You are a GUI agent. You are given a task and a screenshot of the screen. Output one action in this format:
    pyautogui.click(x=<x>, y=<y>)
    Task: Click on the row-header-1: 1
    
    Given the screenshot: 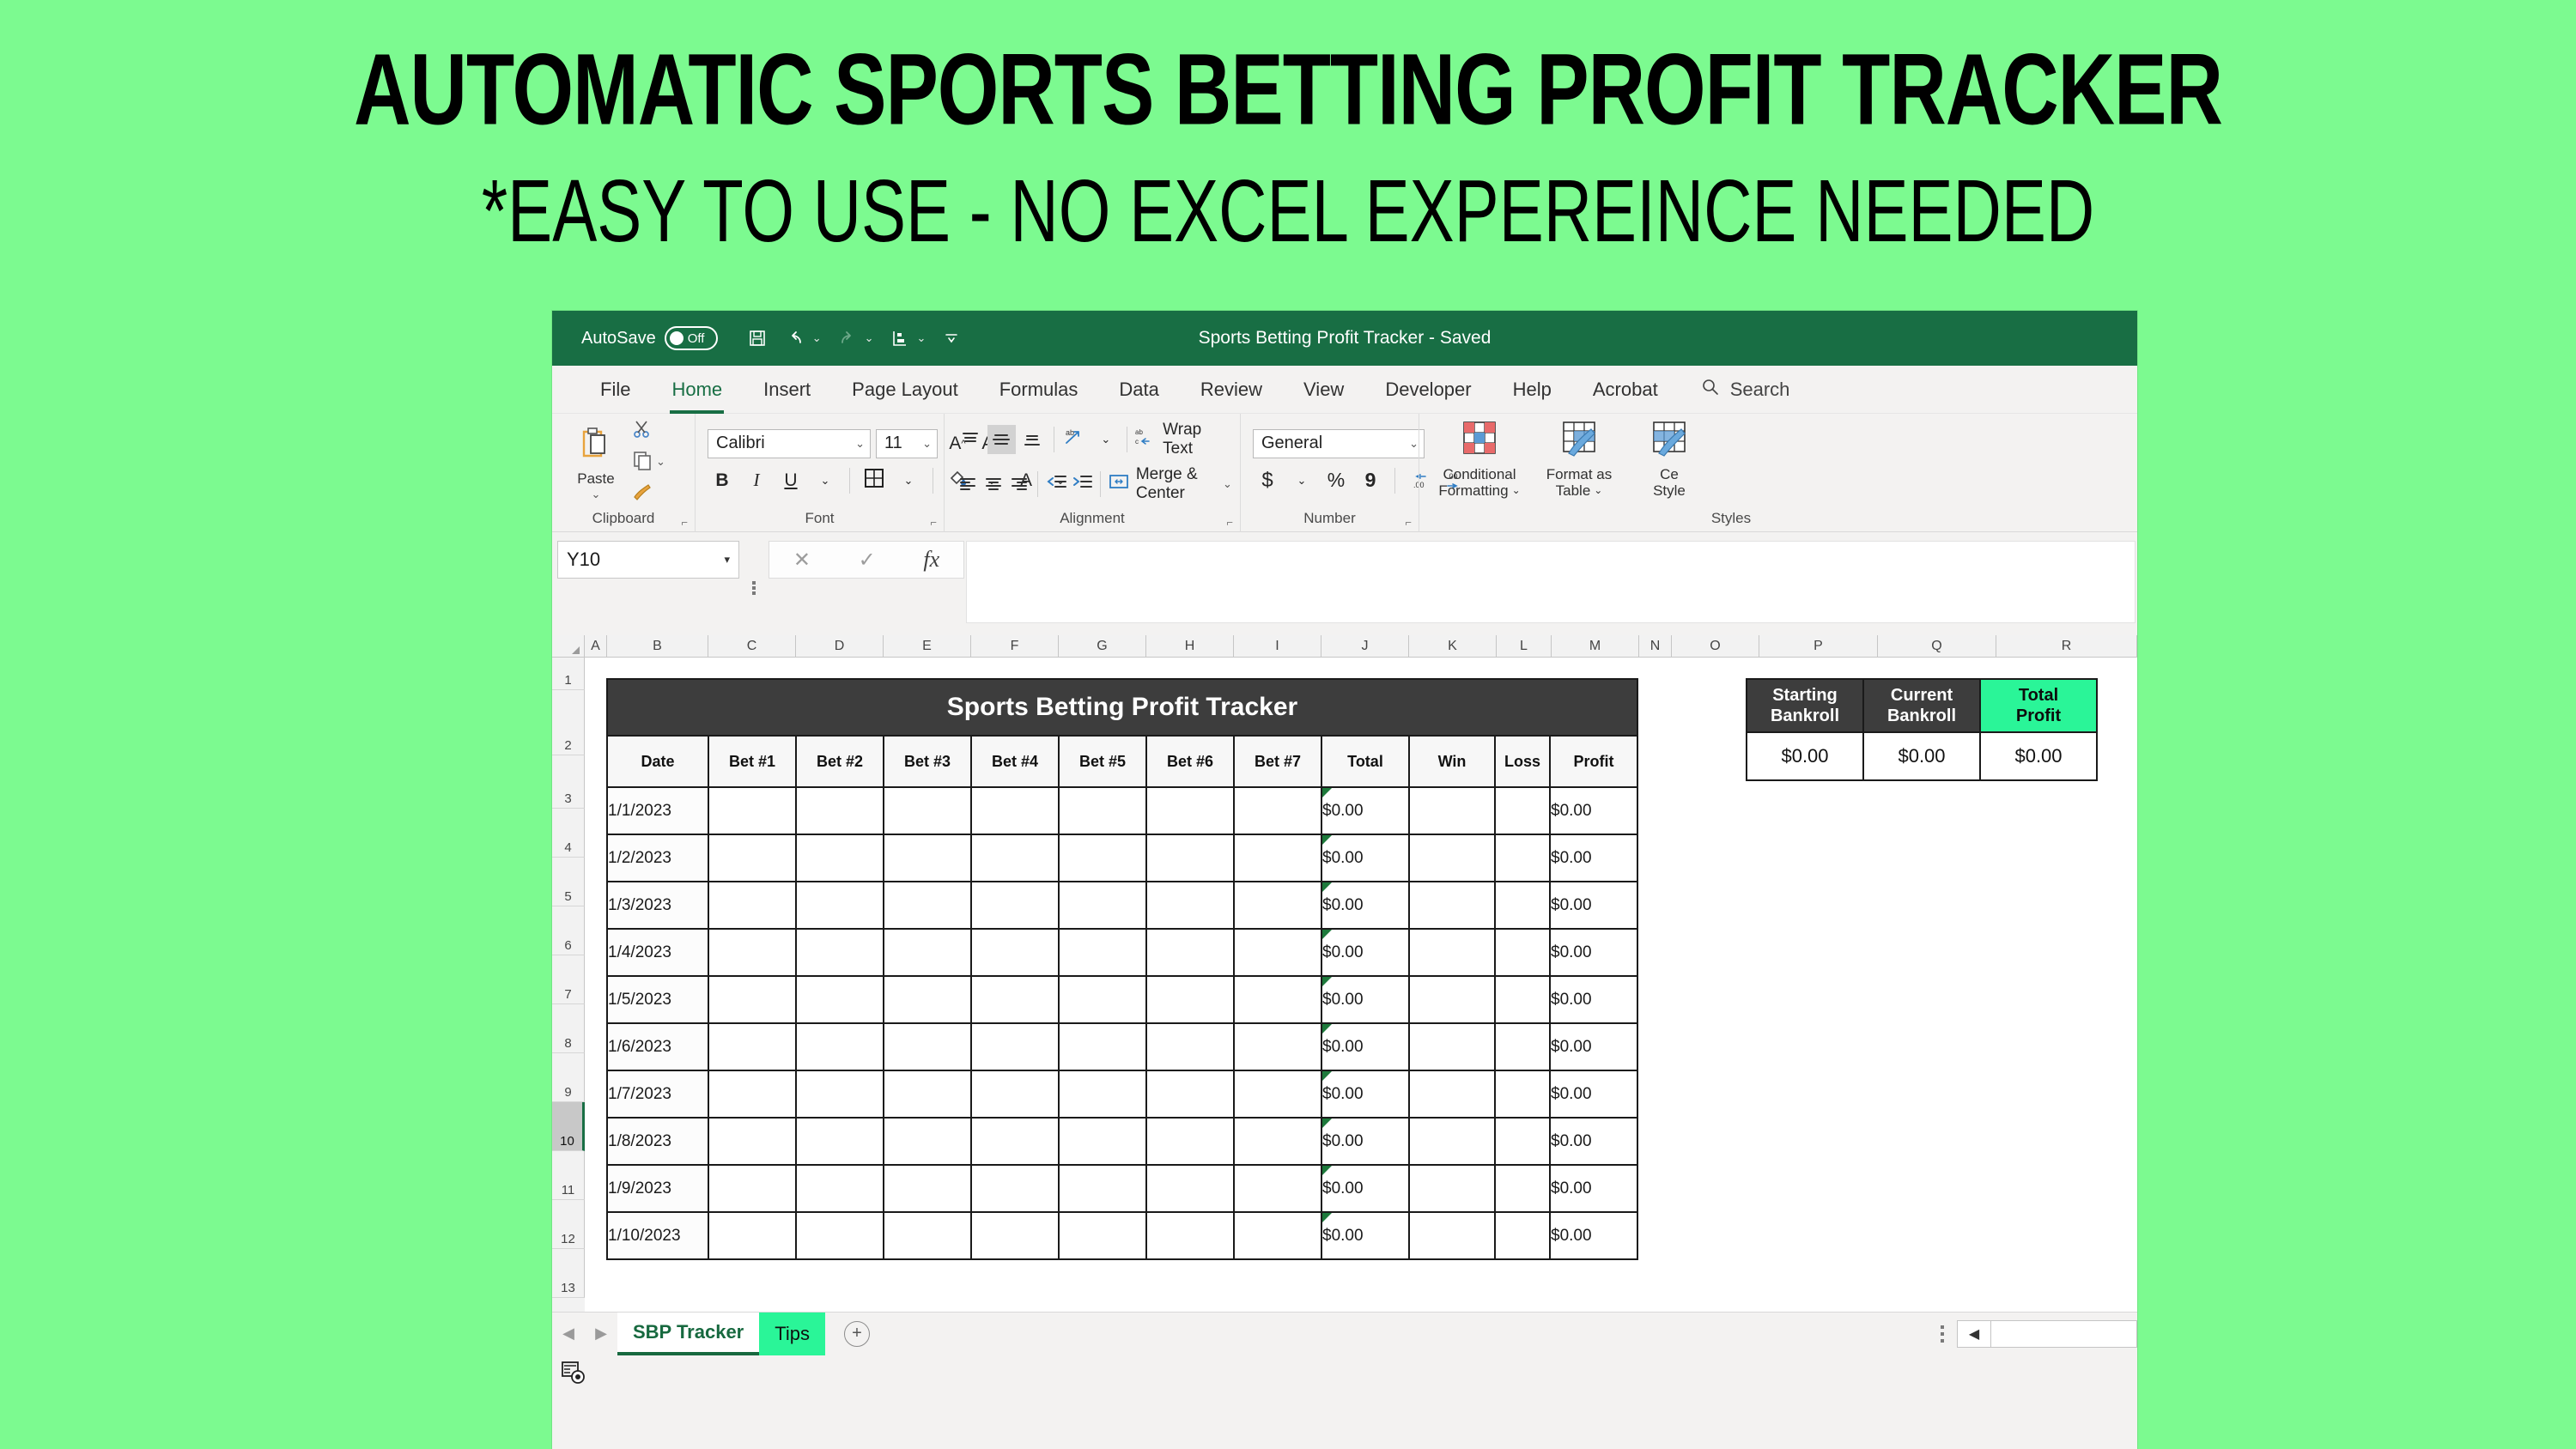 What is the action you would take?
    pyautogui.click(x=568, y=674)
    